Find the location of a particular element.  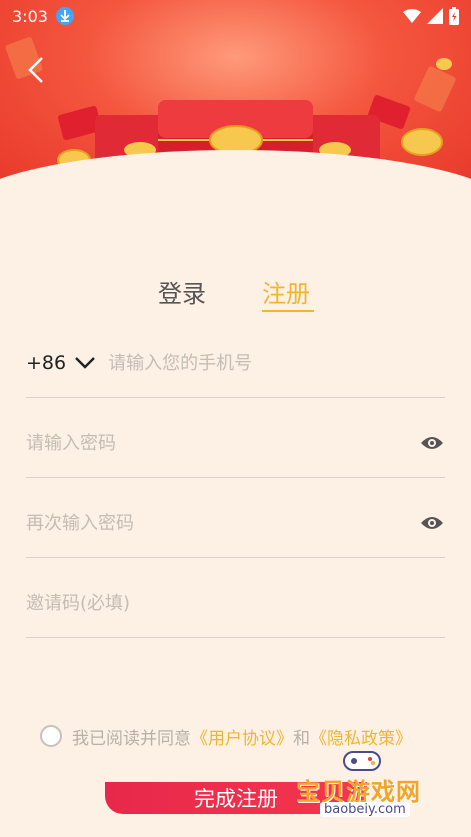

invite-code-input is located at coordinates (235, 603).